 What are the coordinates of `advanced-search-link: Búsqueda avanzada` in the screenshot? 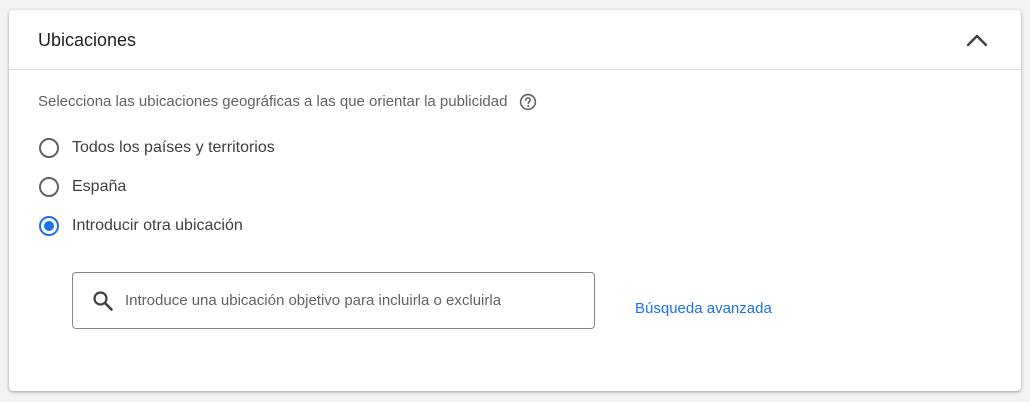 It's located at (703, 309).